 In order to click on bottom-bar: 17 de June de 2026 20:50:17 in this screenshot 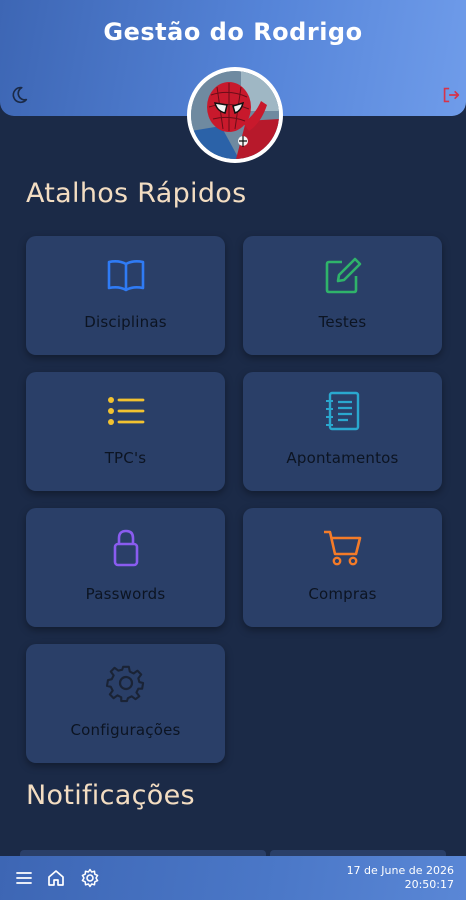, I will do `click(233, 878)`.